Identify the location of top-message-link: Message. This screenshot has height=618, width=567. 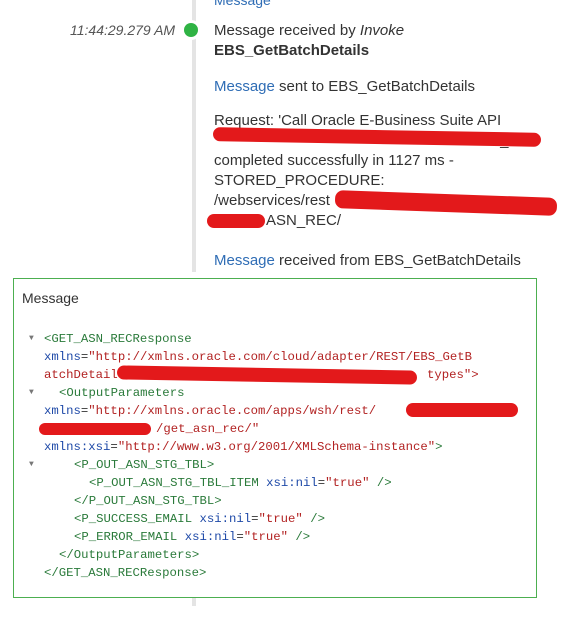
(242, 4).